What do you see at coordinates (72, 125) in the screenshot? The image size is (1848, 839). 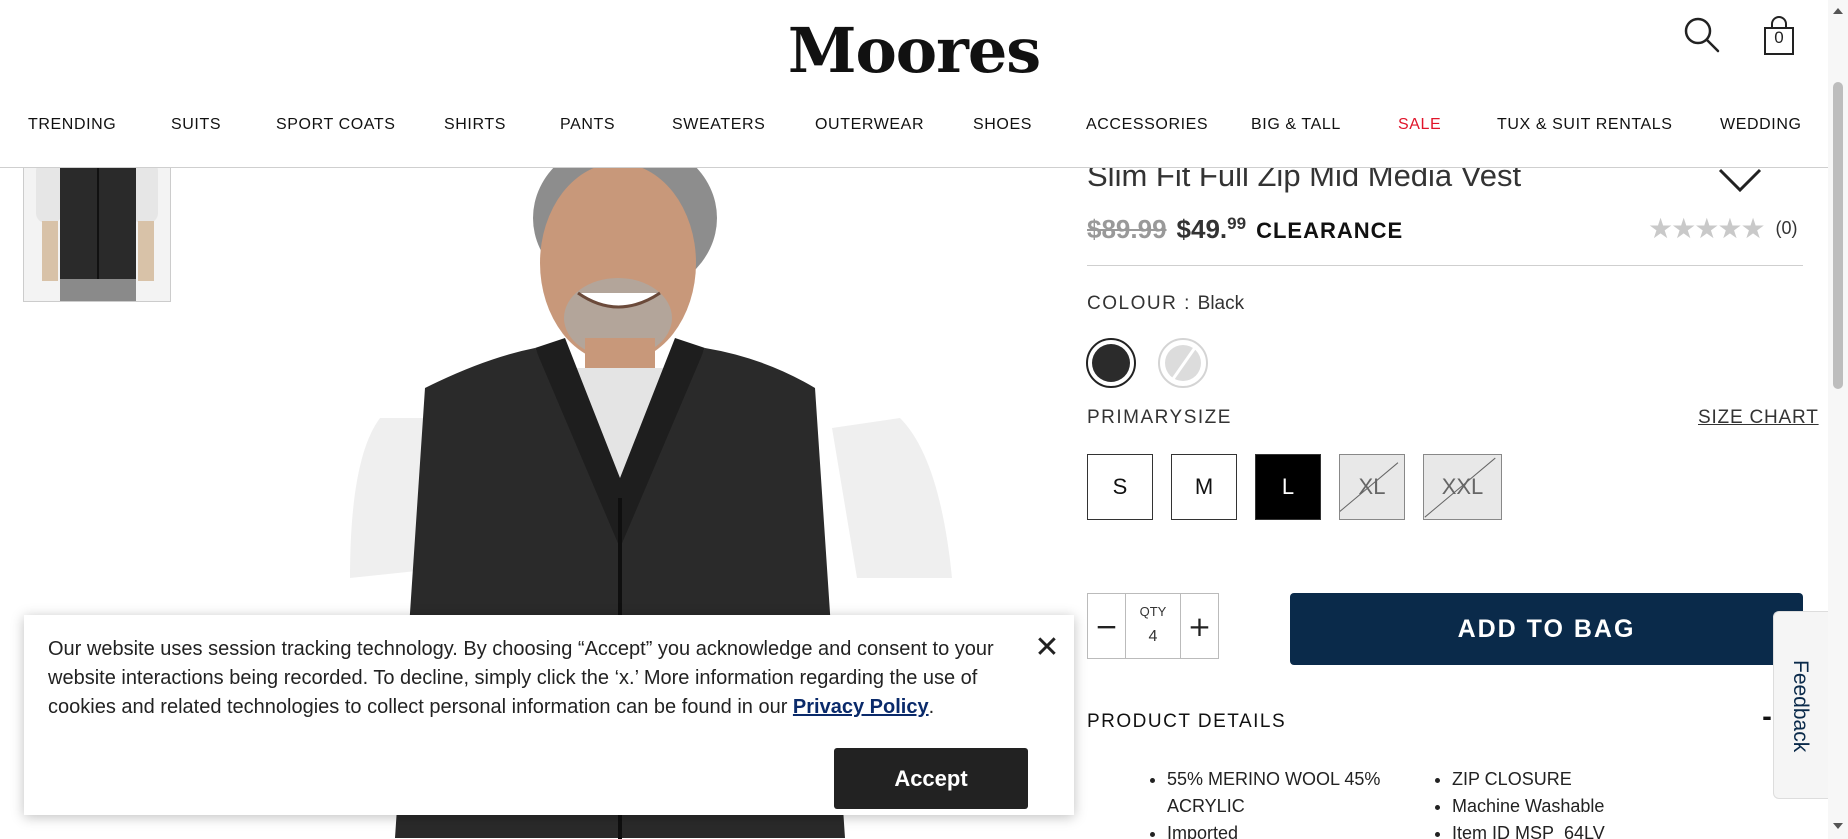 I see `nav-item-trending: TRENDING` at bounding box center [72, 125].